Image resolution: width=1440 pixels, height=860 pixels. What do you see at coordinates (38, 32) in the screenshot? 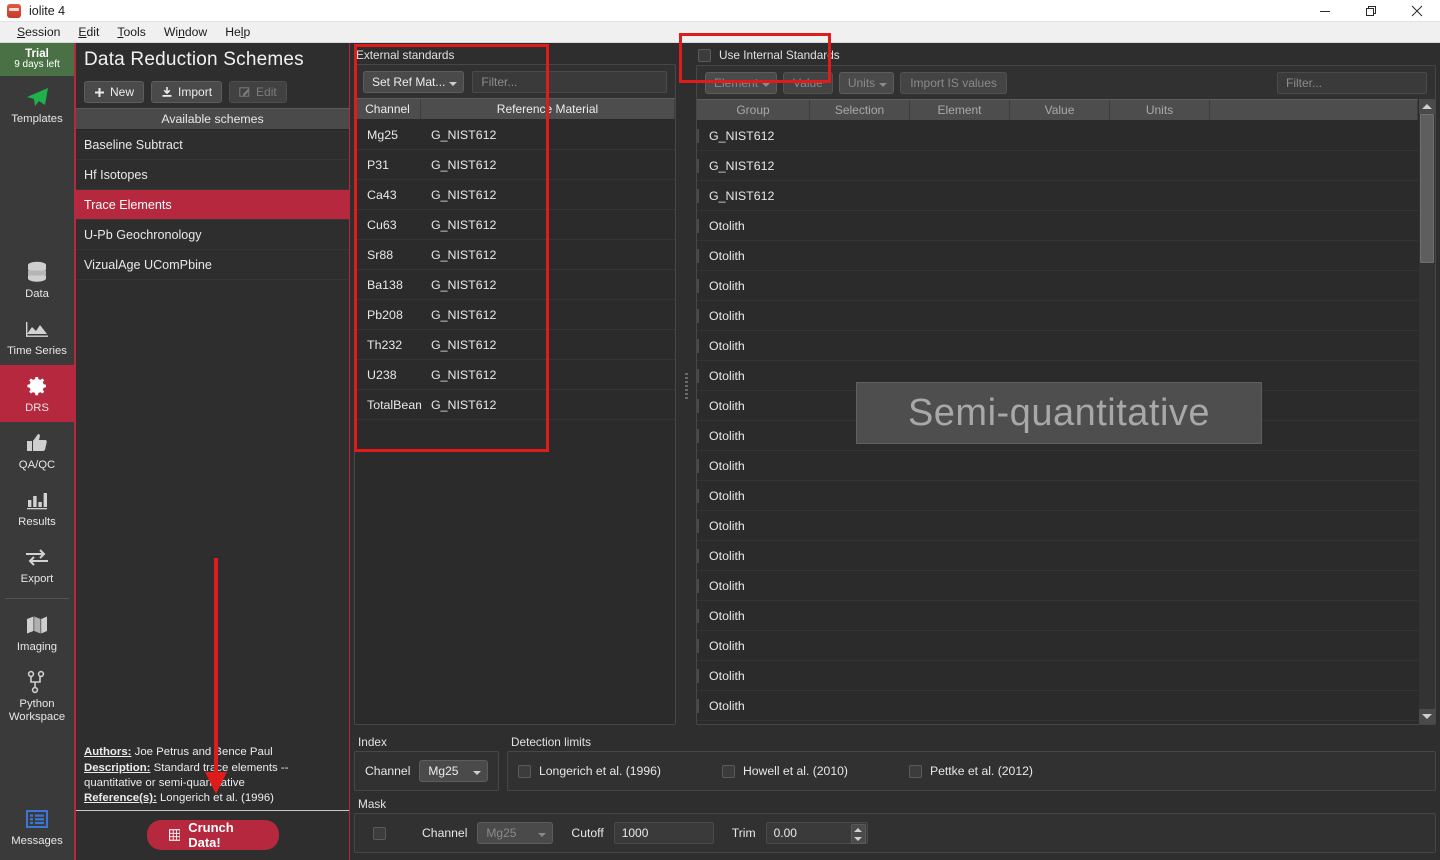
I see `menu-session: Session` at bounding box center [38, 32].